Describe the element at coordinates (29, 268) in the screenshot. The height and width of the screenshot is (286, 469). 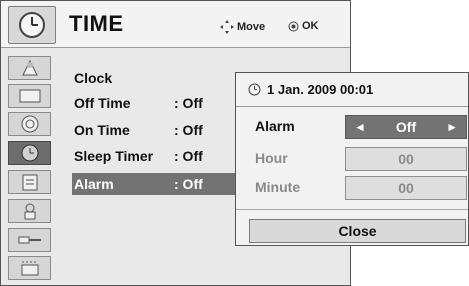
I see `usb-icon` at that location.